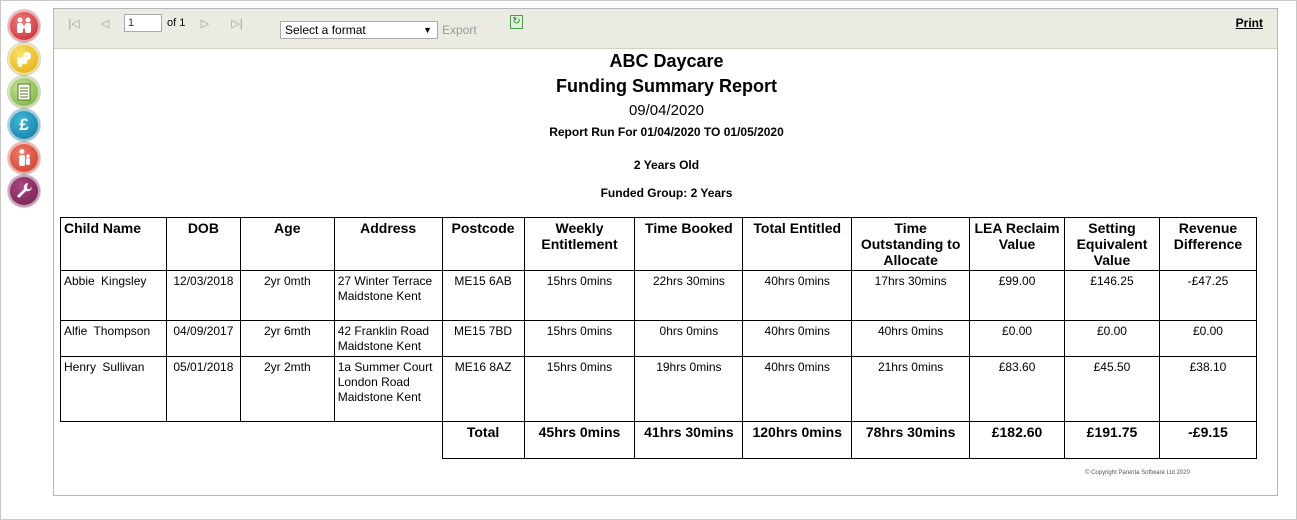 This screenshot has height=520, width=1297. Describe the element at coordinates (176, 23) in the screenshot. I see `page-count-label: of 1` at that location.